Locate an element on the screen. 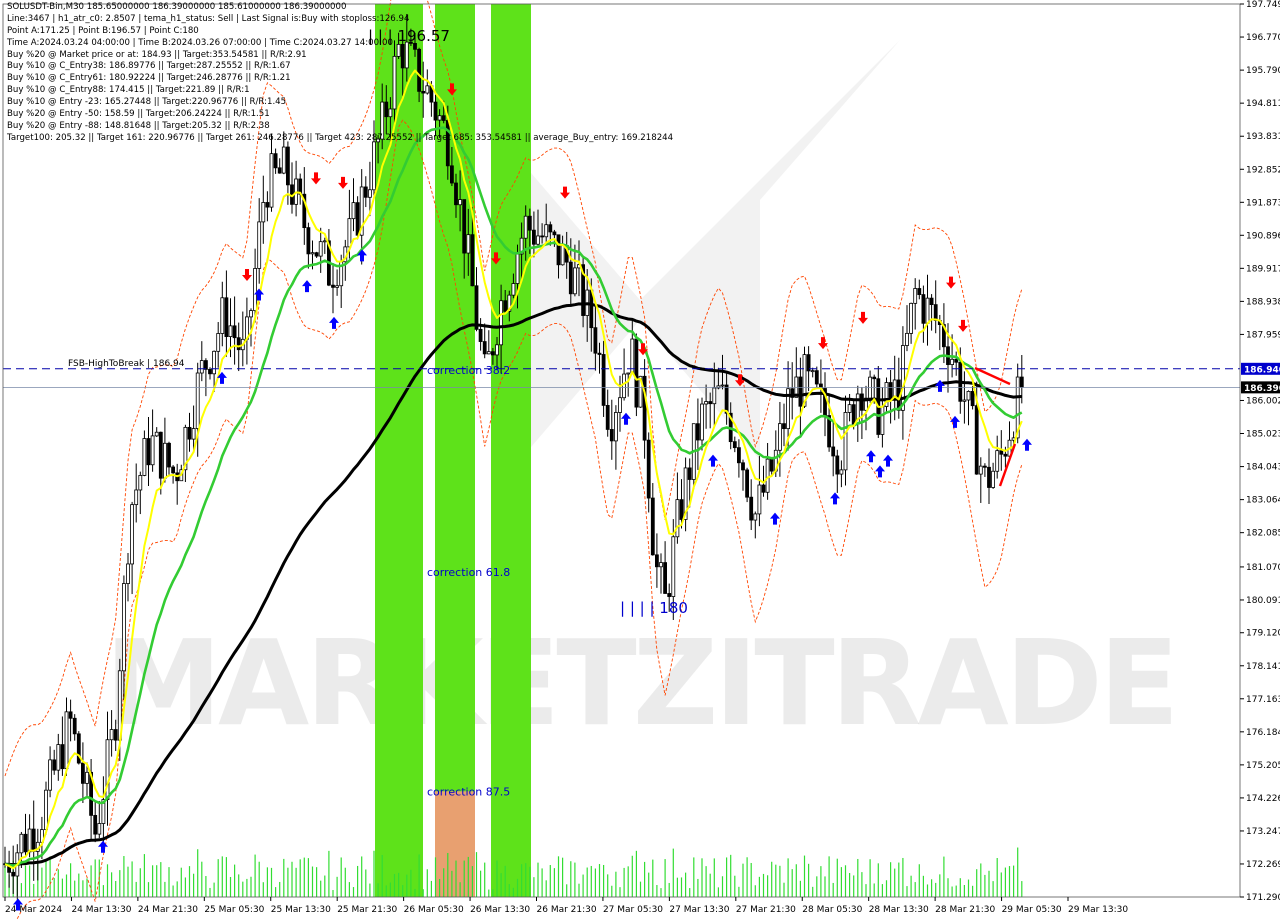 This screenshot has width=1280, height=920. y-tick-label: 173.247 is located at coordinates (1263, 832).